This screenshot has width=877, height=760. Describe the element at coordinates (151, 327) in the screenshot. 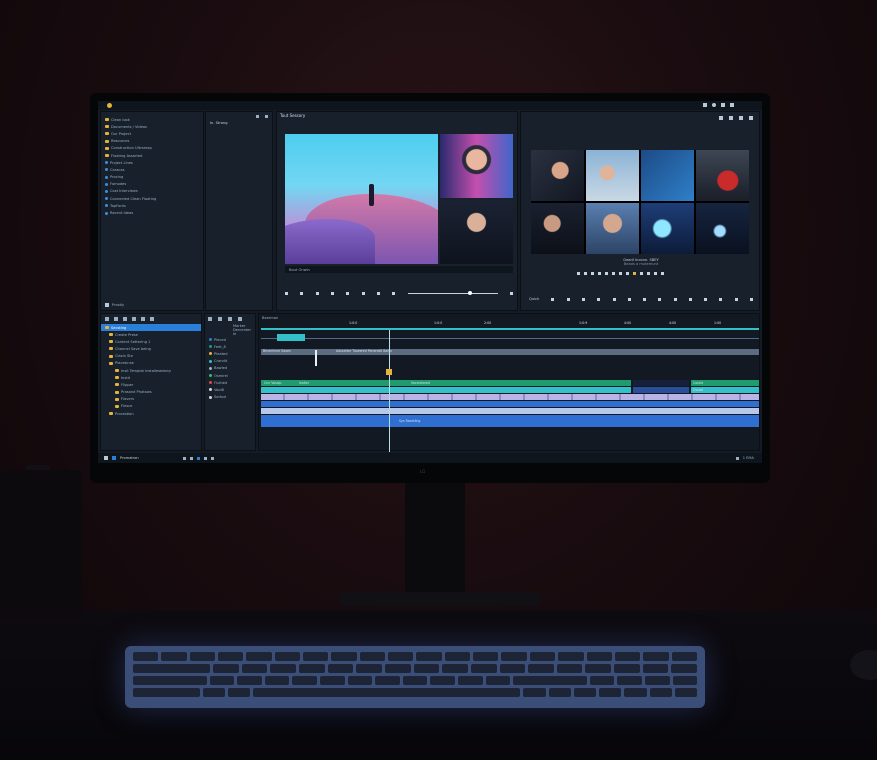

I see `bins-root: Secsting` at that location.